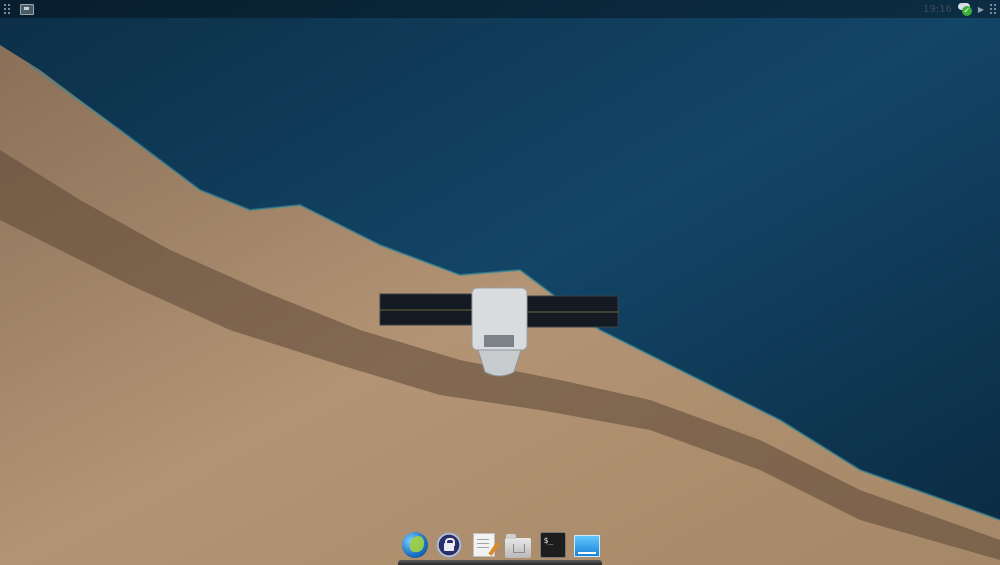 The image size is (1000, 565). Describe the element at coordinates (449, 545) in the screenshot. I see `lock-screen-icon` at that location.